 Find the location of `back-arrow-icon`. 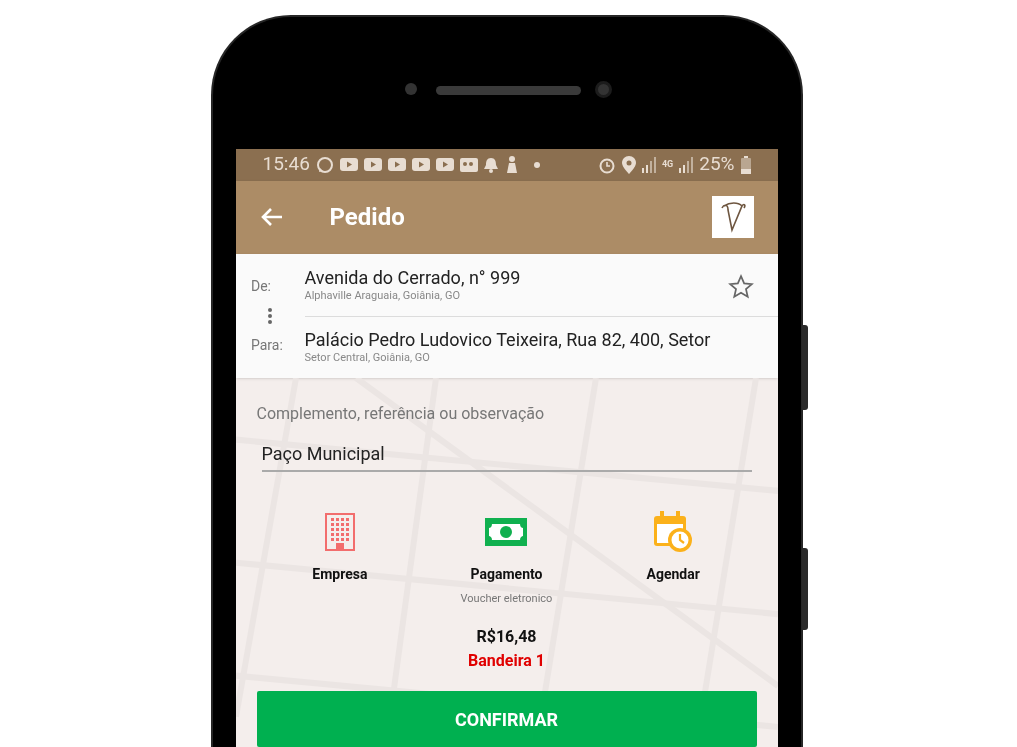

back-arrow-icon is located at coordinates (271, 217).